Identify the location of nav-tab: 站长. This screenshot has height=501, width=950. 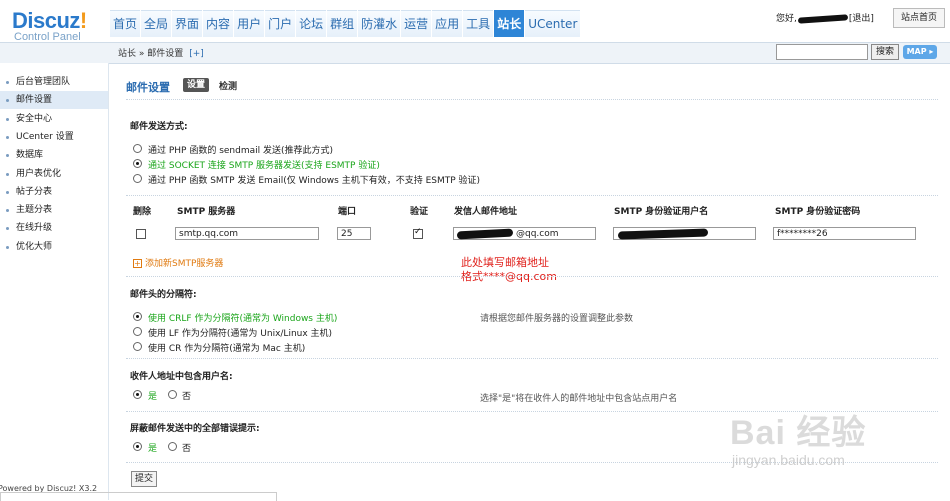
(509, 23).